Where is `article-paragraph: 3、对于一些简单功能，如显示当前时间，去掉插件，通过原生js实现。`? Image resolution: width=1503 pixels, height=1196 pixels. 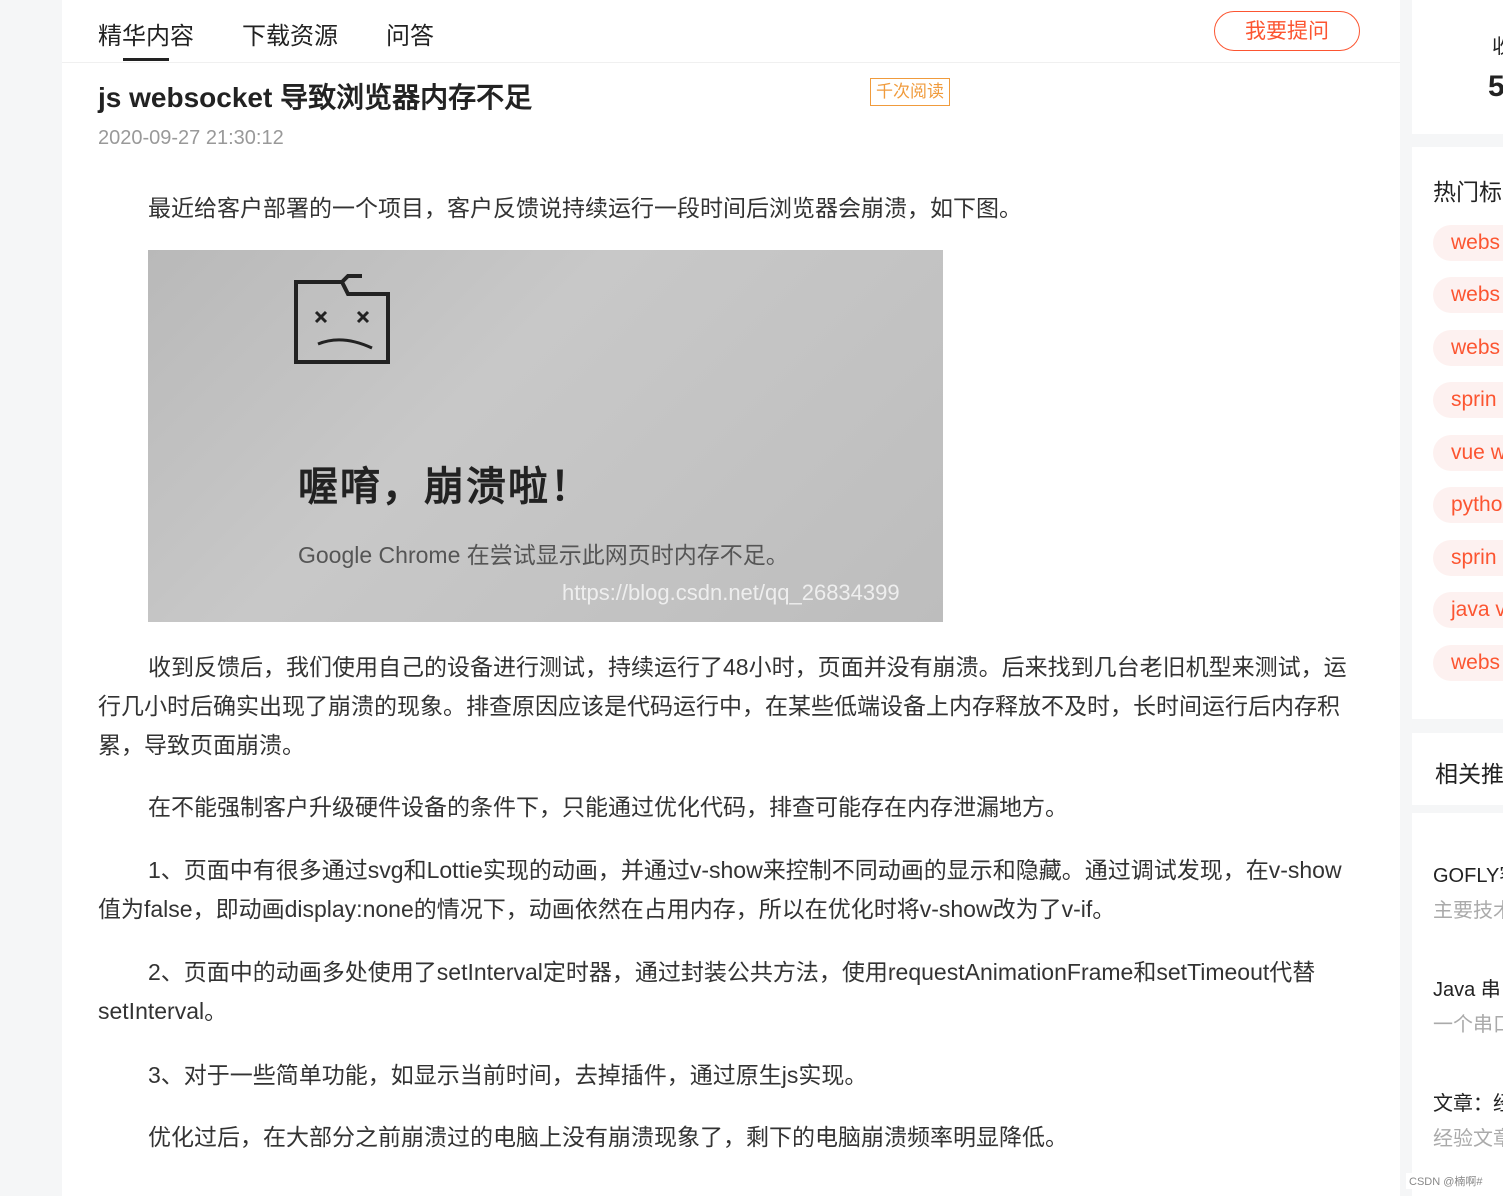
article-paragraph: 3、对于一些简单功能，如显示当前时间，去掉插件，通过原生js实现。 is located at coordinates (508, 1075).